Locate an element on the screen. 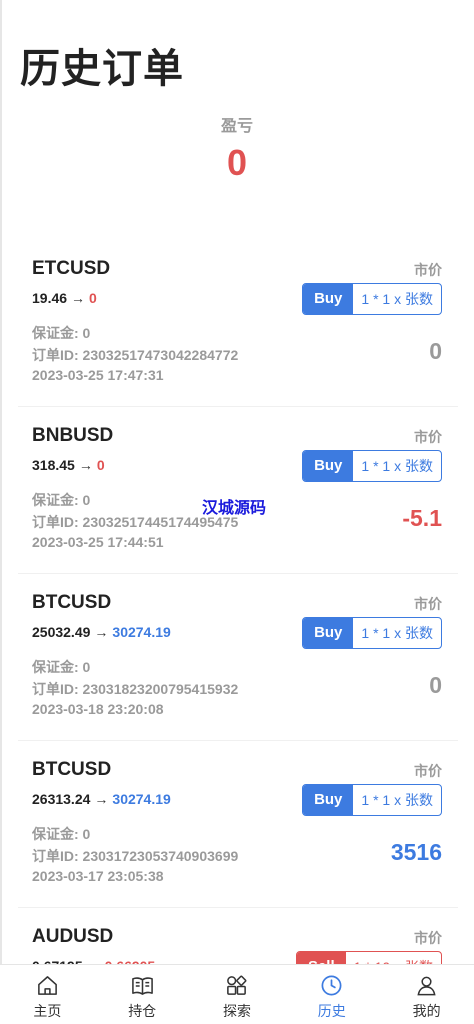 Image resolution: width=474 pixels, height=1024 pixels. tab-label: 主页 is located at coordinates (47, 1011).